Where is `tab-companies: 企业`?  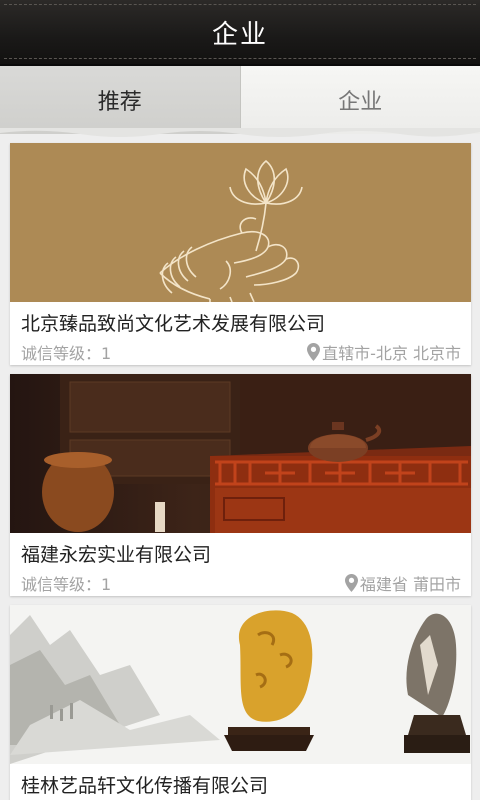 tab-companies: 企业 is located at coordinates (360, 100).